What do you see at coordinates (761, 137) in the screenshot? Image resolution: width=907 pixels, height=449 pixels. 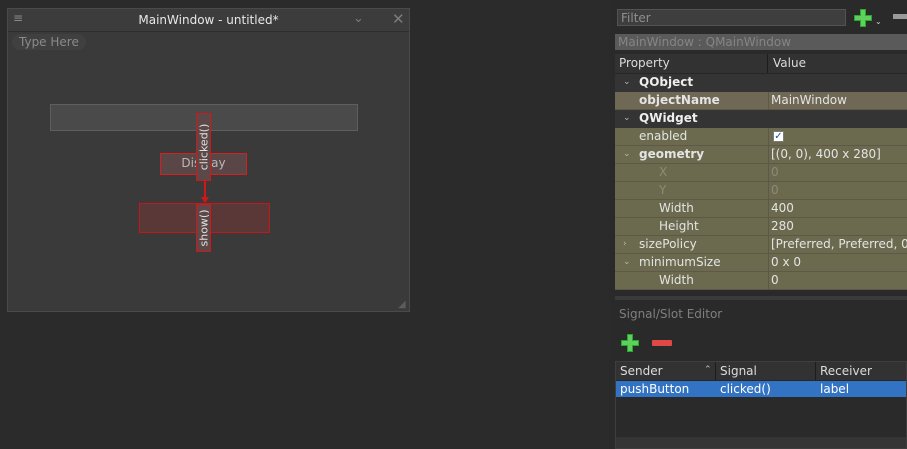 I see `property-row-enabled: enabled ✓` at bounding box center [761, 137].